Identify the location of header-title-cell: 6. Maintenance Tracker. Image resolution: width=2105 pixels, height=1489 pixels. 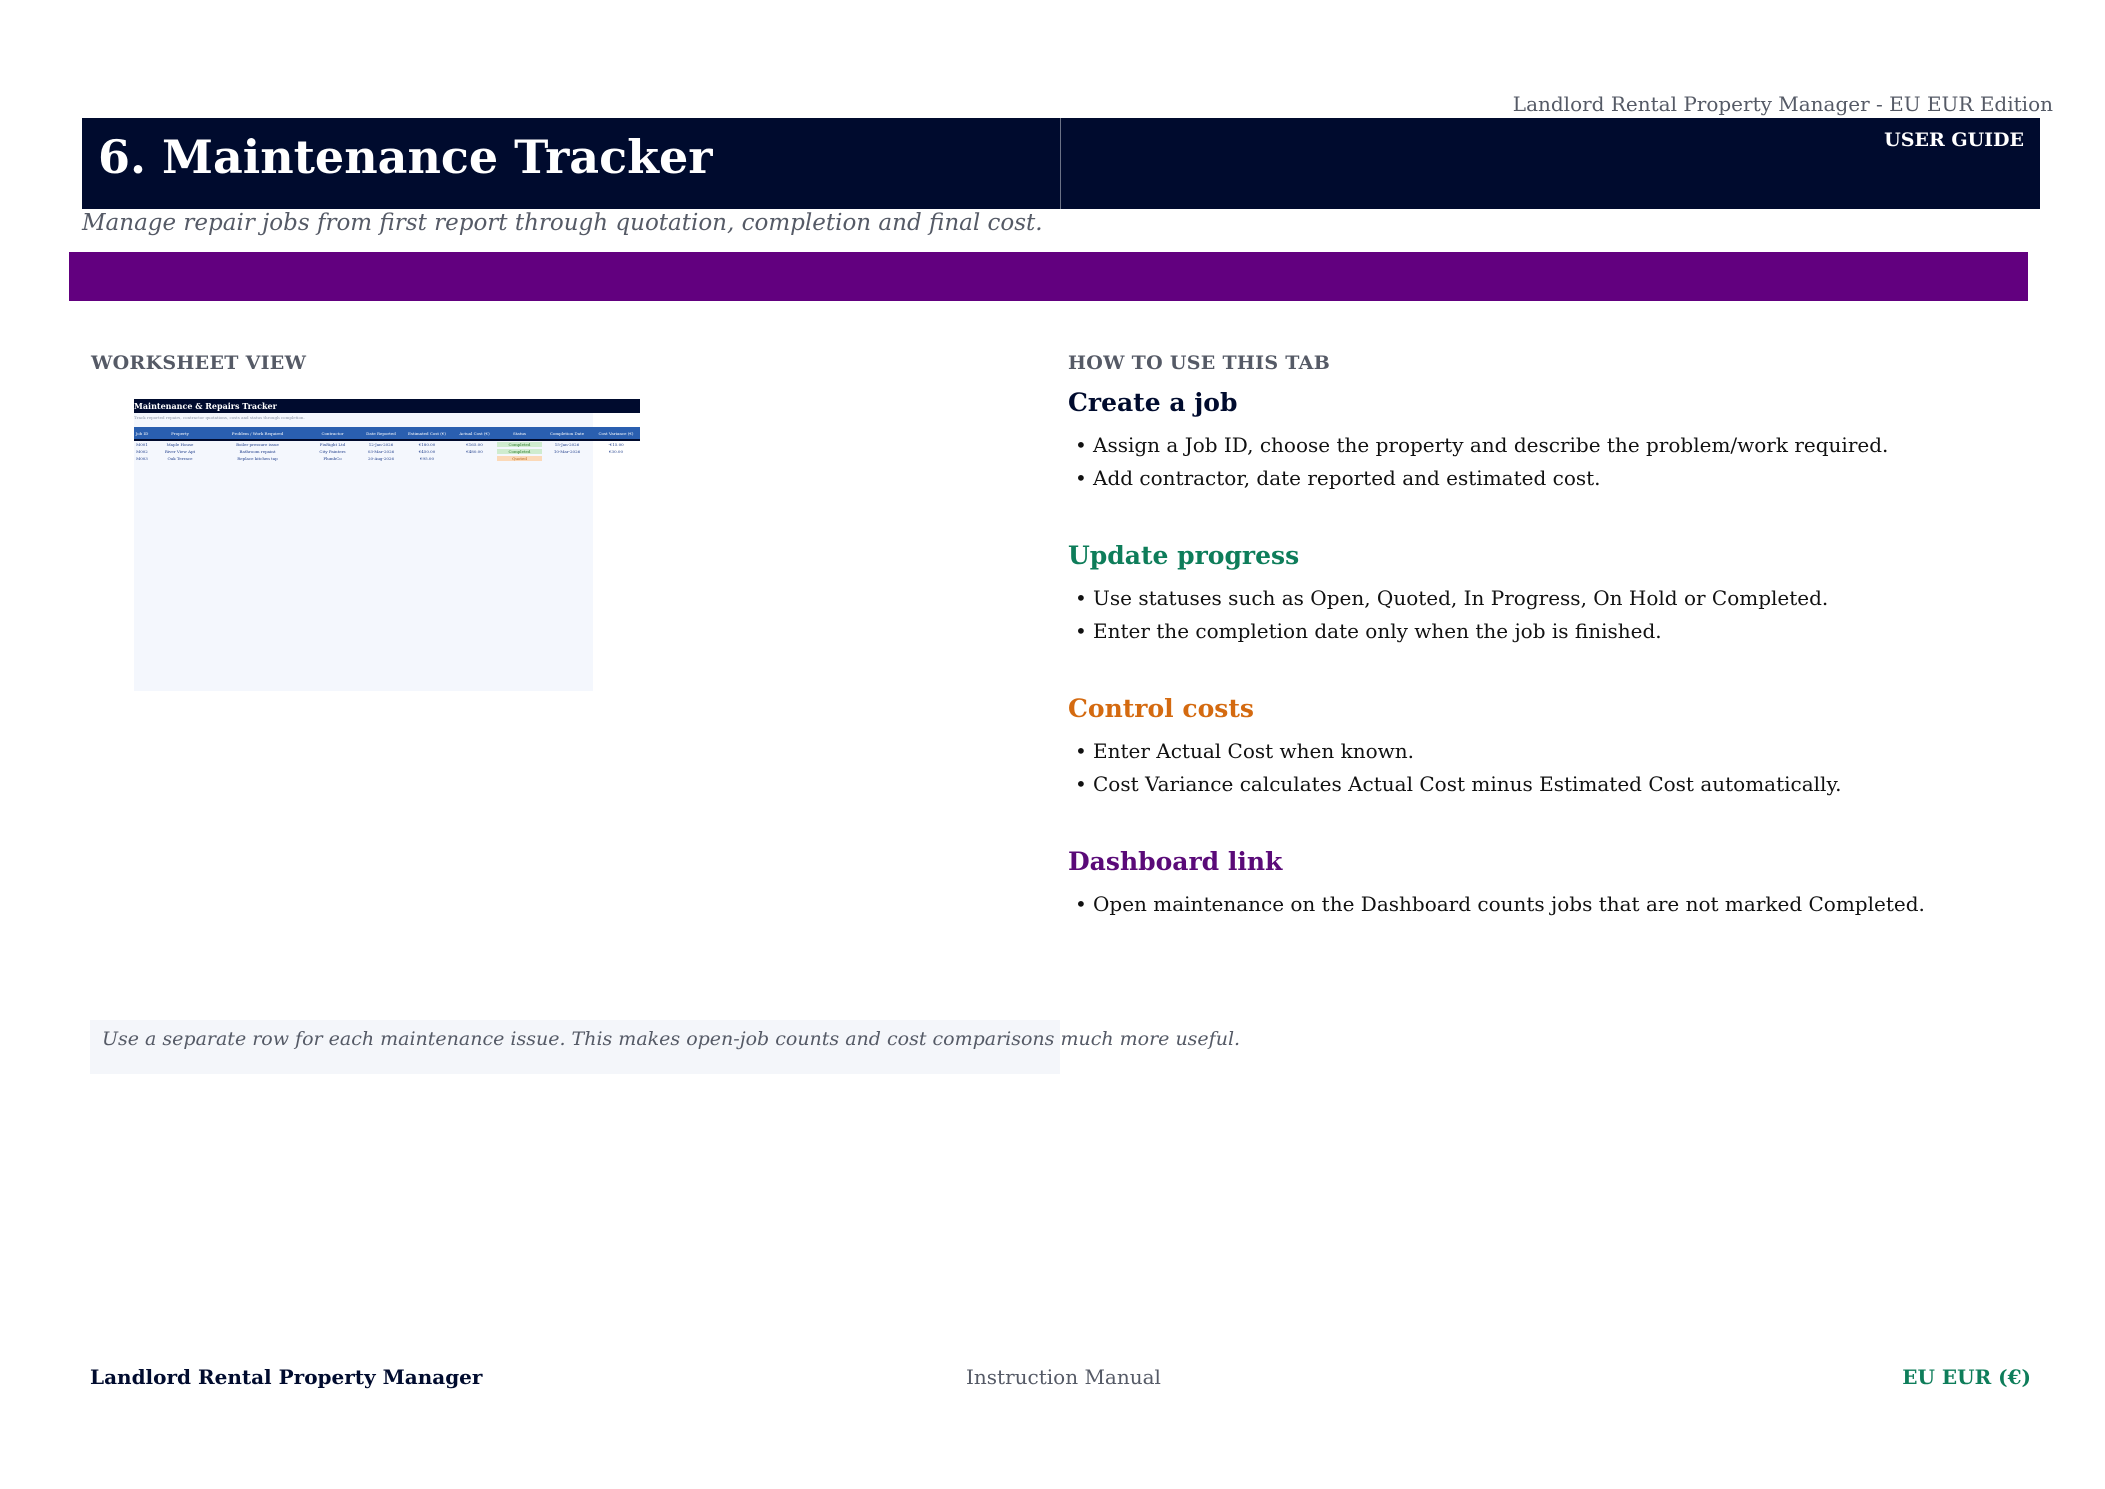
(571, 163).